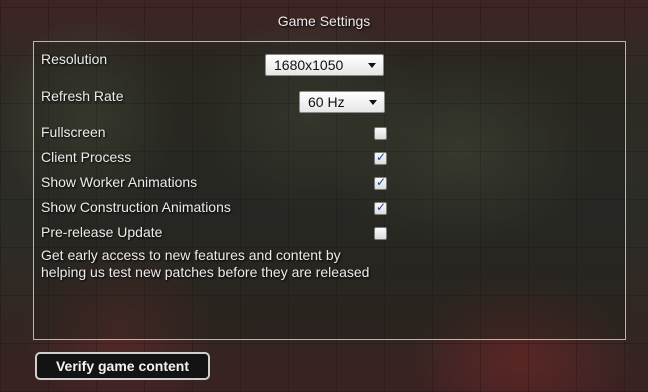 This screenshot has width=648, height=392. I want to click on refresh-rate-select: 60 Hz, so click(342, 102).